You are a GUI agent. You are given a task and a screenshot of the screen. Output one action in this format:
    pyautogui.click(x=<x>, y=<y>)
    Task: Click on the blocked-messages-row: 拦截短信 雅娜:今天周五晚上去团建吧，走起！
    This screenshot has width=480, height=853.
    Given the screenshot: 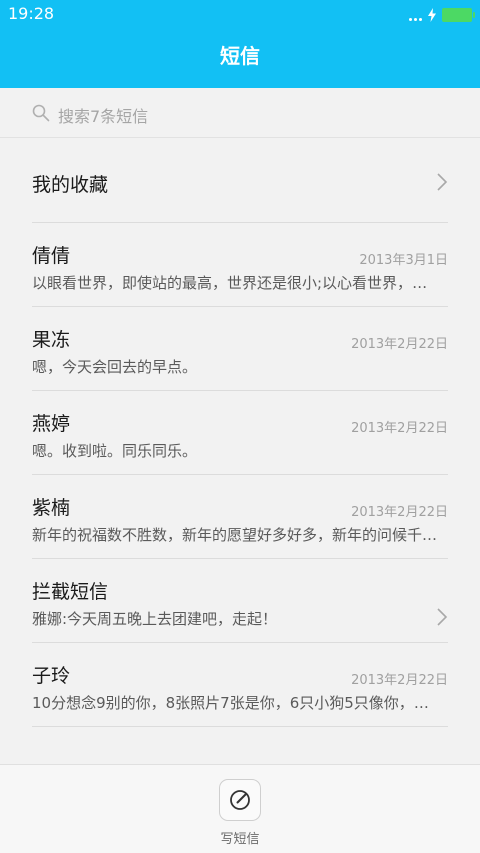 What is the action you would take?
    pyautogui.click(x=240, y=601)
    